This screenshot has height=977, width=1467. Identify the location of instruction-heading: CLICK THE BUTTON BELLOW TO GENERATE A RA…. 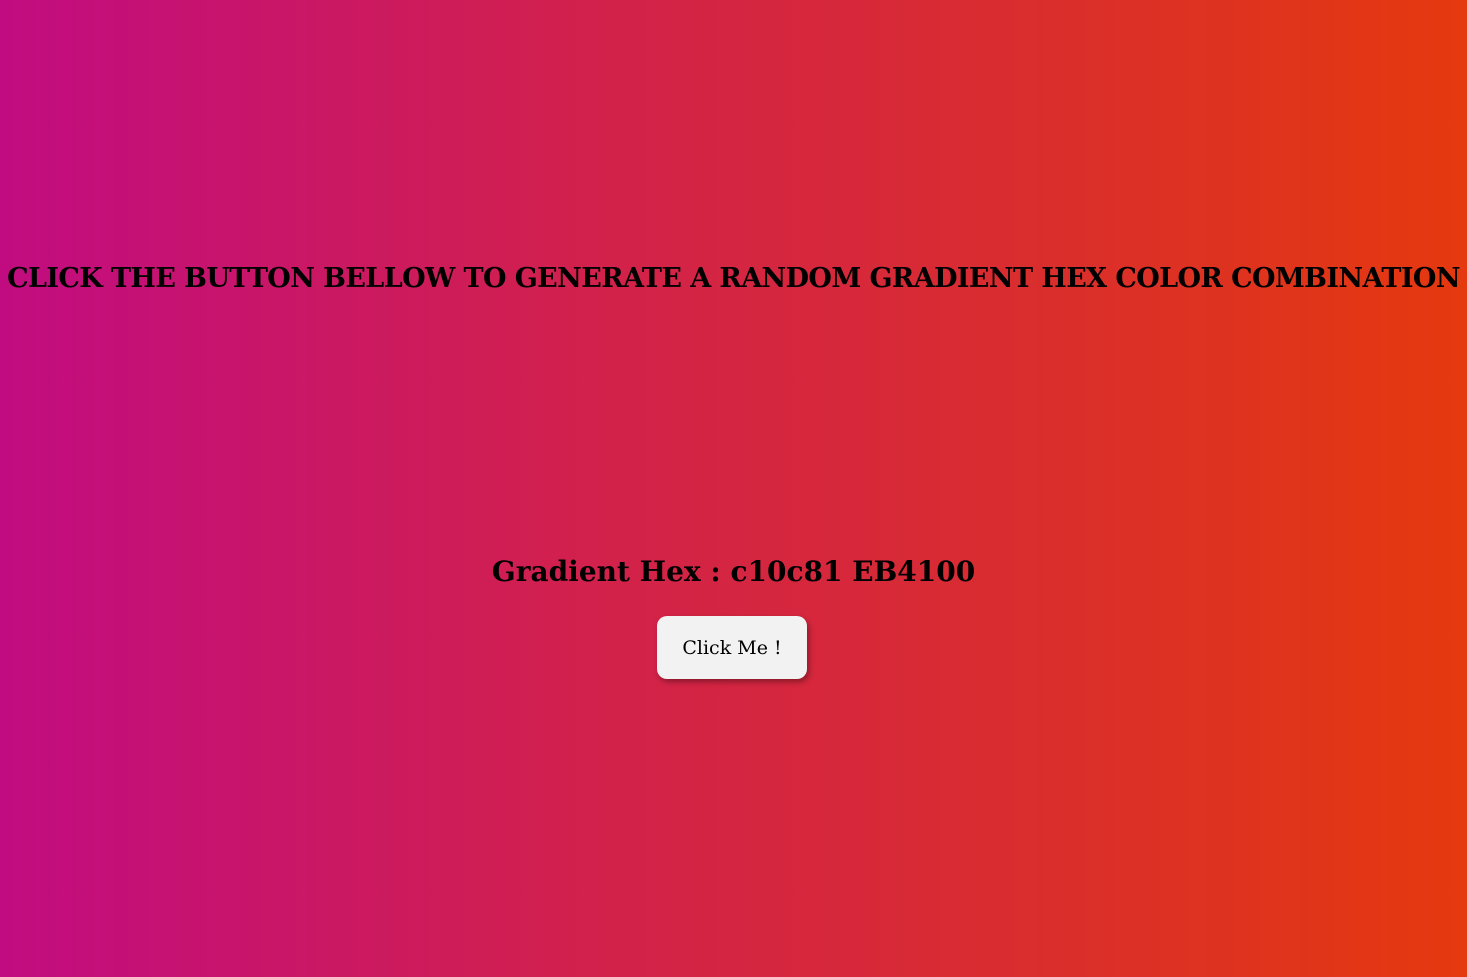
(733, 278).